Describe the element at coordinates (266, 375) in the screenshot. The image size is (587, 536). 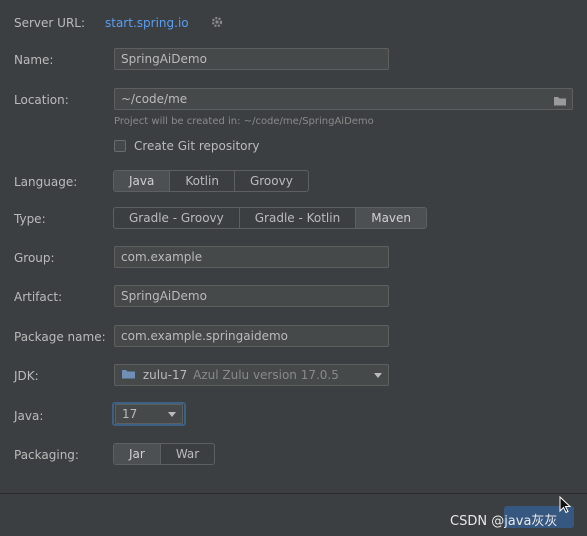
I see `jdk-detail: Azul Zulu version 17.0.5` at that location.